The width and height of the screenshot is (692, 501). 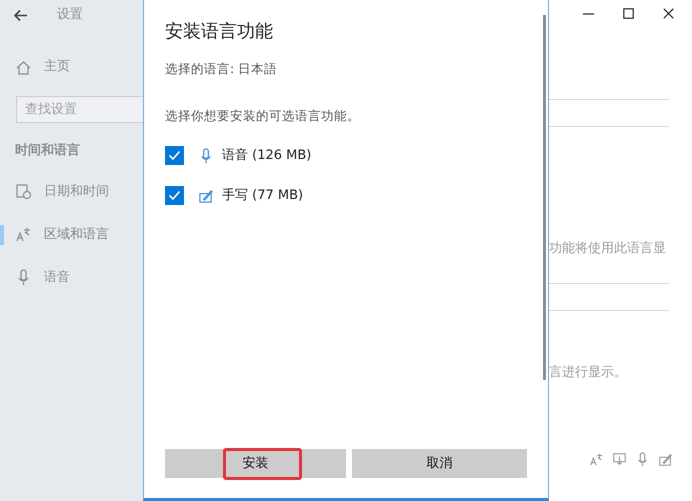 What do you see at coordinates (439, 463) in the screenshot?
I see `dialog-button: 取消` at bounding box center [439, 463].